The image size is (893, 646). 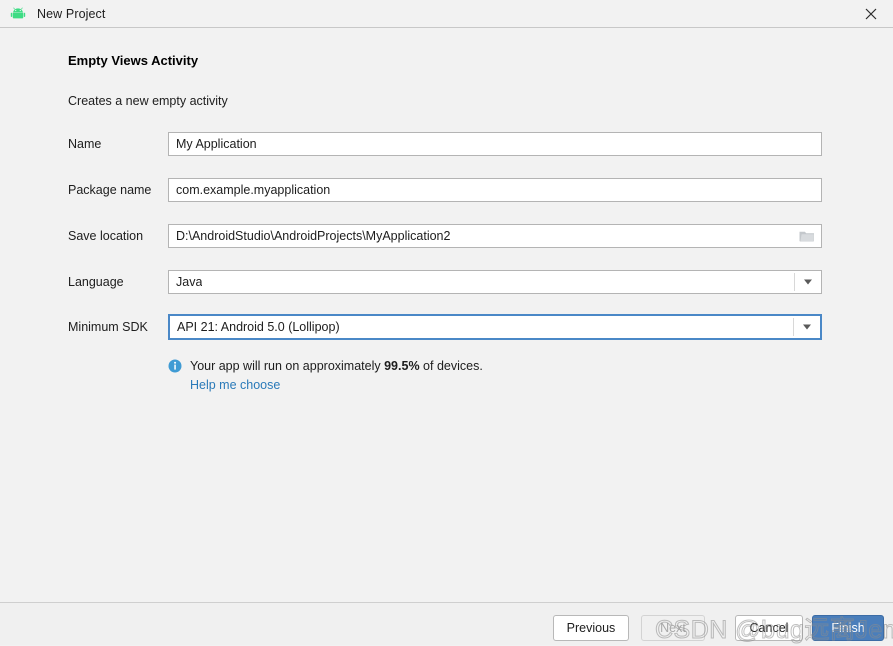 What do you see at coordinates (96, 282) in the screenshot?
I see `label-language: Language` at bounding box center [96, 282].